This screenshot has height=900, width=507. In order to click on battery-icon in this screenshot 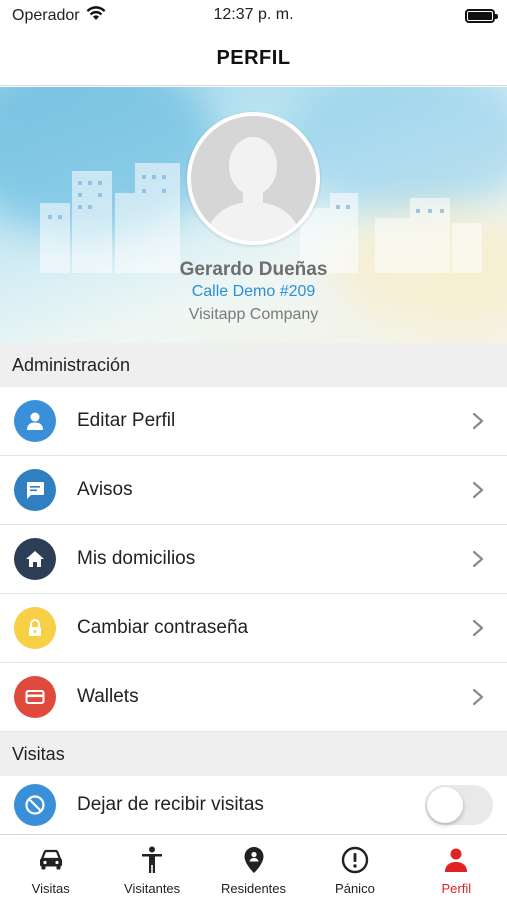, I will do `click(481, 16)`.